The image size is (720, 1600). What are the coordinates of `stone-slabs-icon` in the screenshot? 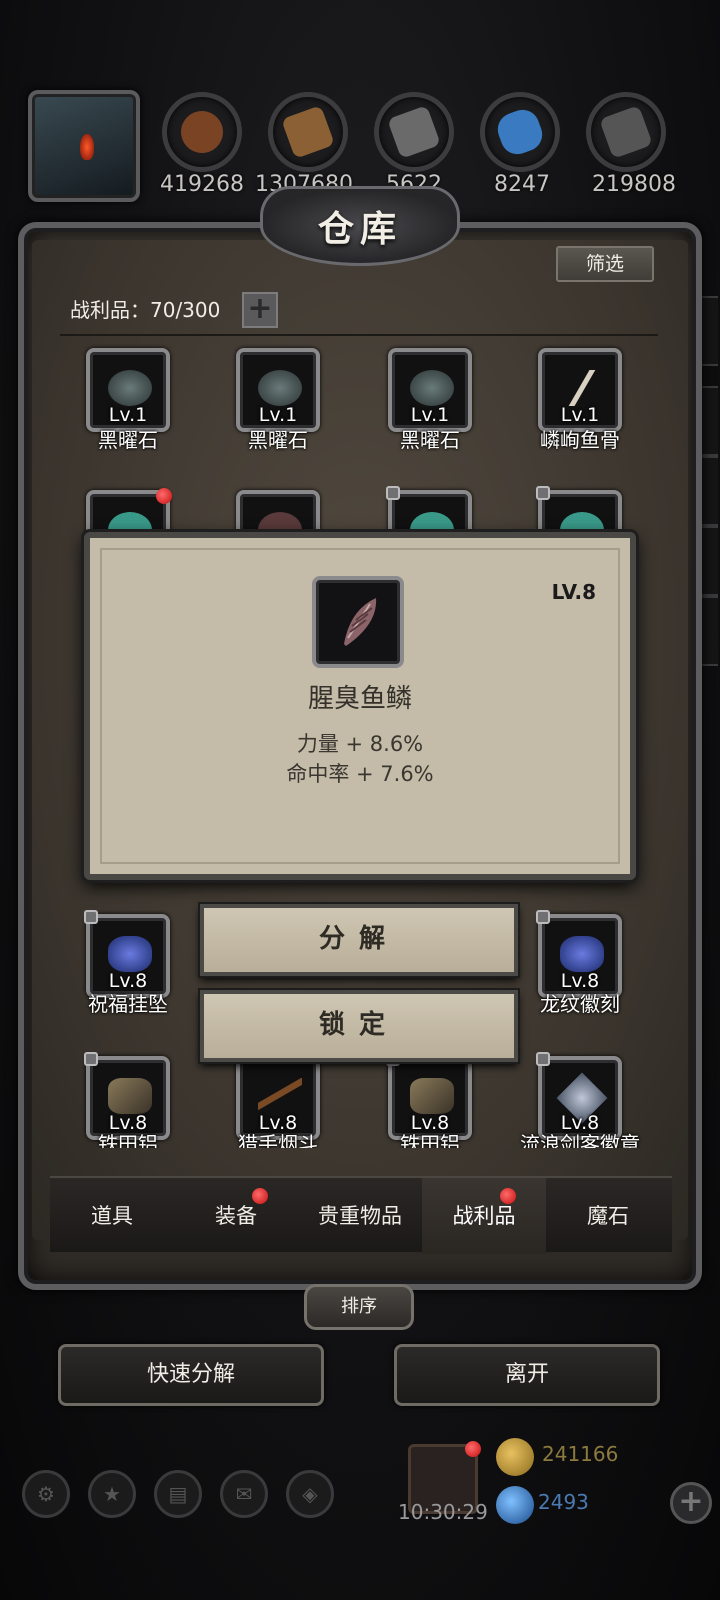 It's located at (414, 132).